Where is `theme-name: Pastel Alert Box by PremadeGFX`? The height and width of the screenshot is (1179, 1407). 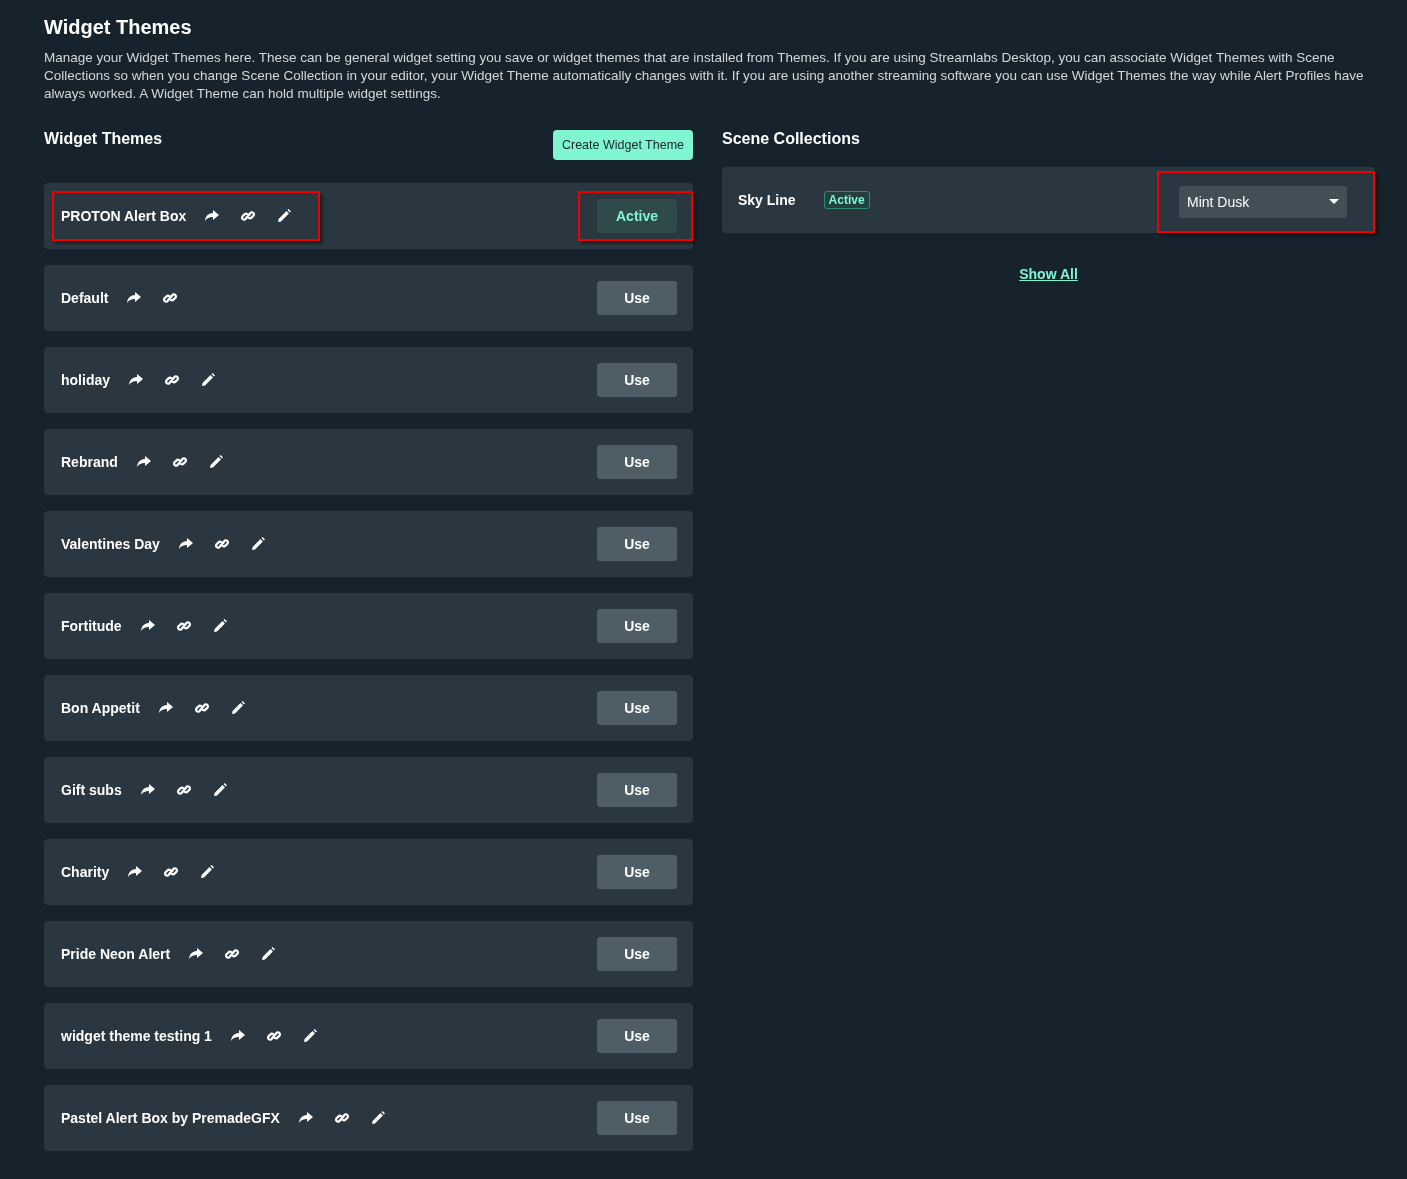
theme-name: Pastel Alert Box by PremadeGFX is located at coordinates (170, 1118).